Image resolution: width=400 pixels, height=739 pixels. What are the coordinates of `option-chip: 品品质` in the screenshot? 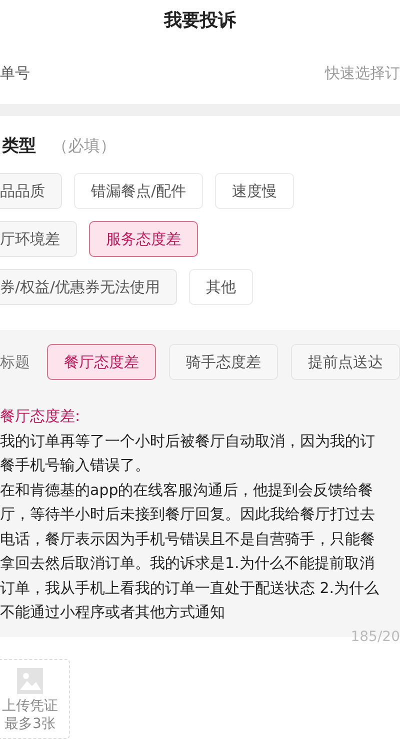 It's located at (31, 191).